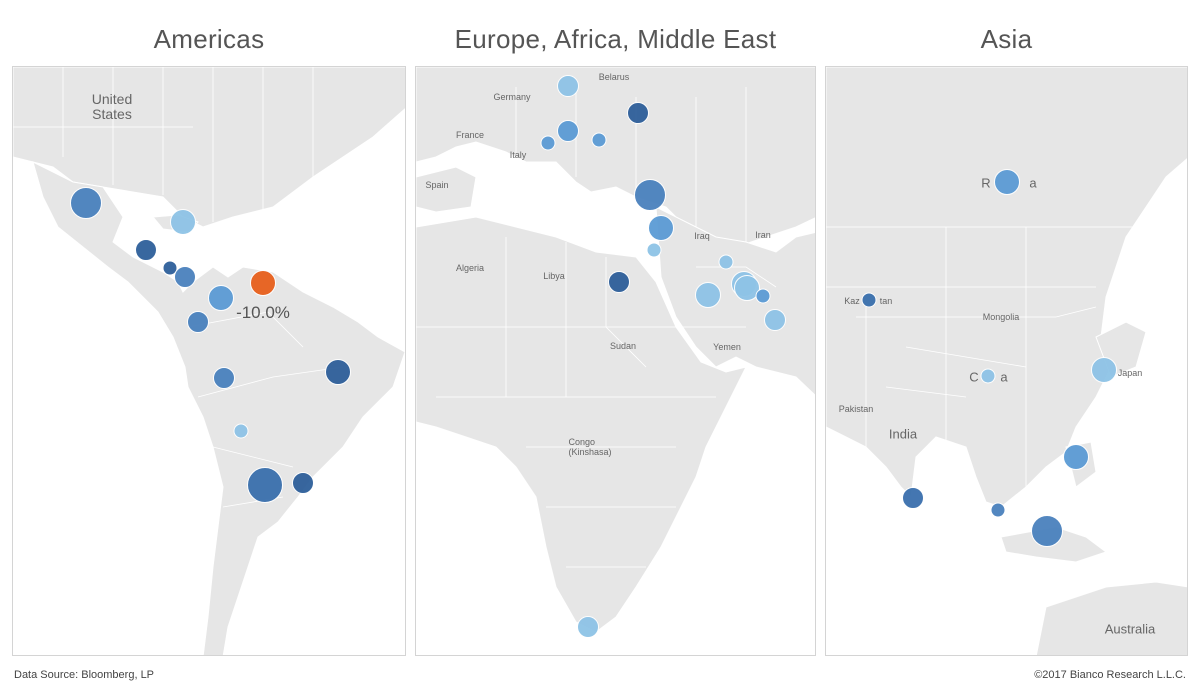 The image size is (1200, 700). I want to click on map-label-americas-0: United States, so click(112, 106).